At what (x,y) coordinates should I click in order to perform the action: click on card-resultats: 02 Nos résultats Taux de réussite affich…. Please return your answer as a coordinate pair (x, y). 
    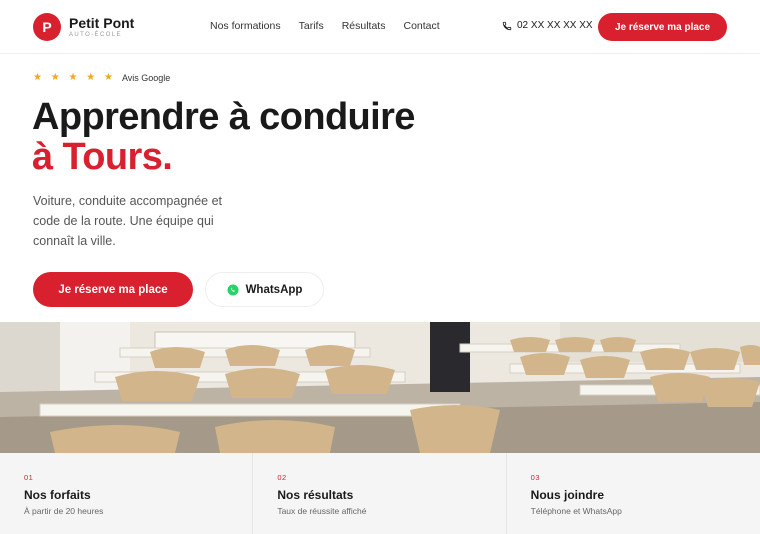
    Looking at the image, I should click on (380, 493).